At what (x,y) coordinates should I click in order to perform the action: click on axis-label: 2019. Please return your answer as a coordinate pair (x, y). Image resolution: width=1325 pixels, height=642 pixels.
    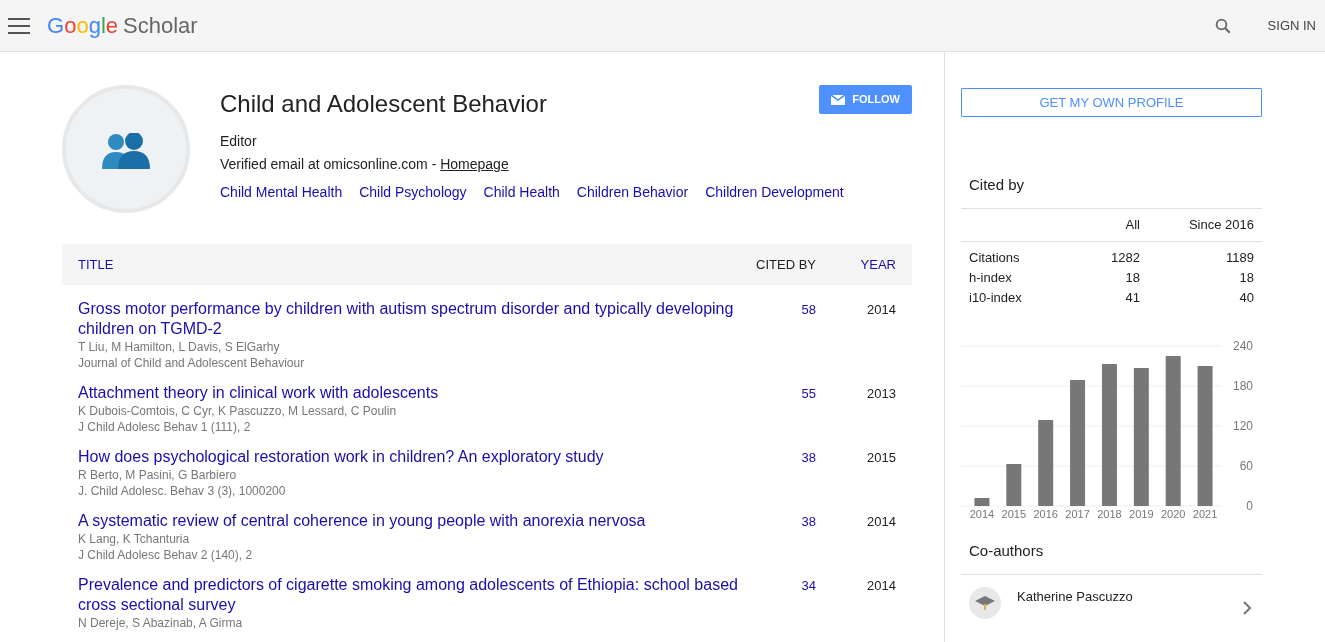
    Looking at the image, I should click on (1141, 513).